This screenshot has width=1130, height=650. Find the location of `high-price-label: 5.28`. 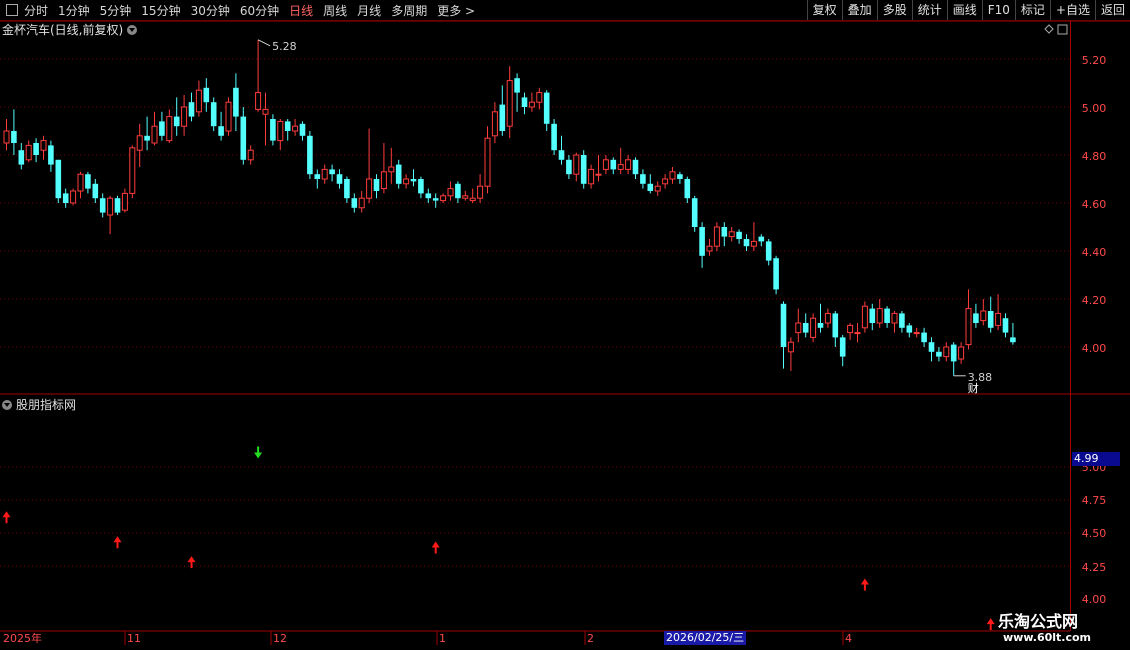

high-price-label: 5.28 is located at coordinates (284, 46).